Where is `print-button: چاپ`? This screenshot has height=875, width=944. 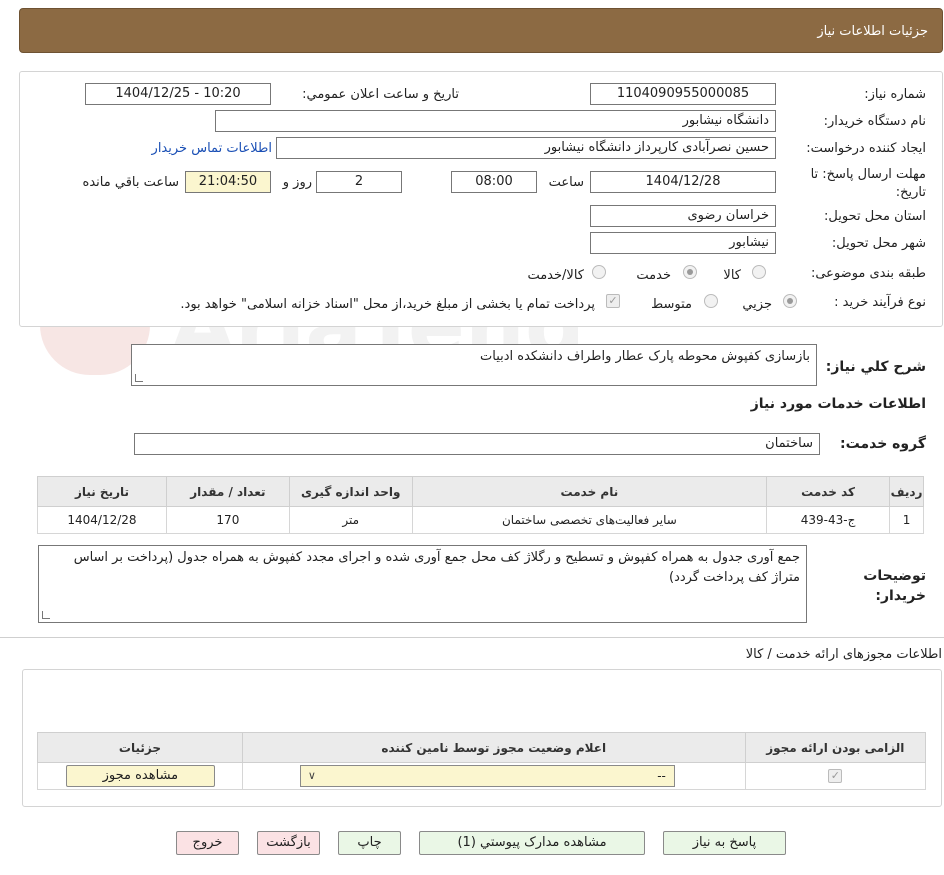 print-button: چاپ is located at coordinates (369, 843).